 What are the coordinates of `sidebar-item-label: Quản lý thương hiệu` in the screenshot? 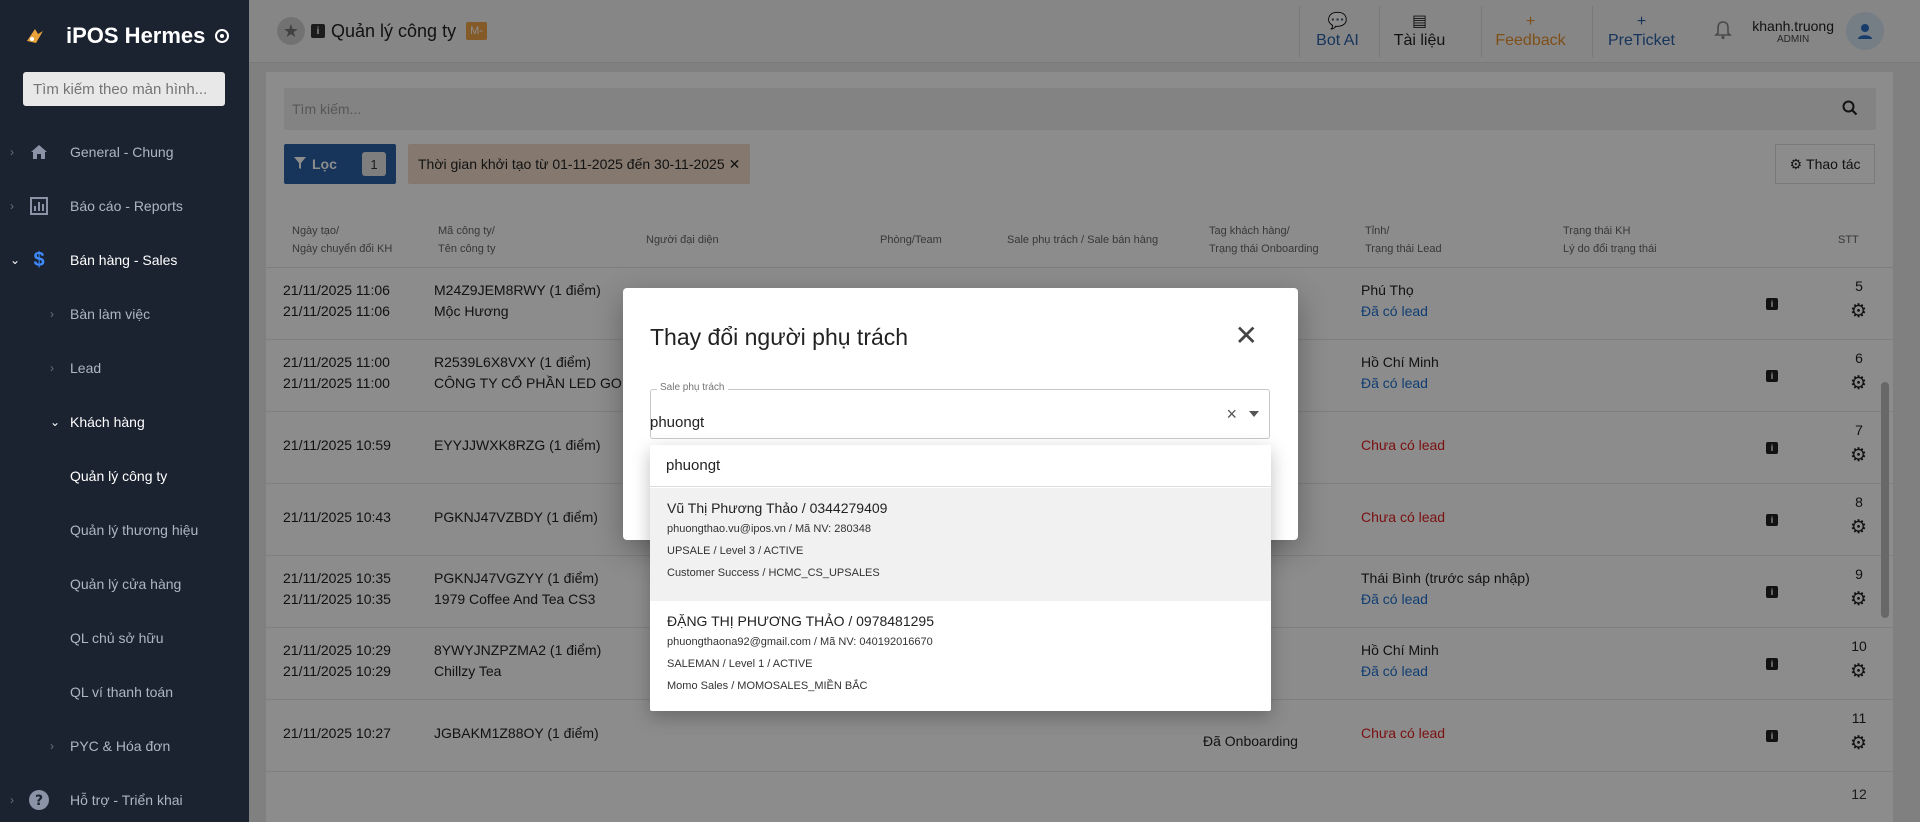 It's located at (134, 530).